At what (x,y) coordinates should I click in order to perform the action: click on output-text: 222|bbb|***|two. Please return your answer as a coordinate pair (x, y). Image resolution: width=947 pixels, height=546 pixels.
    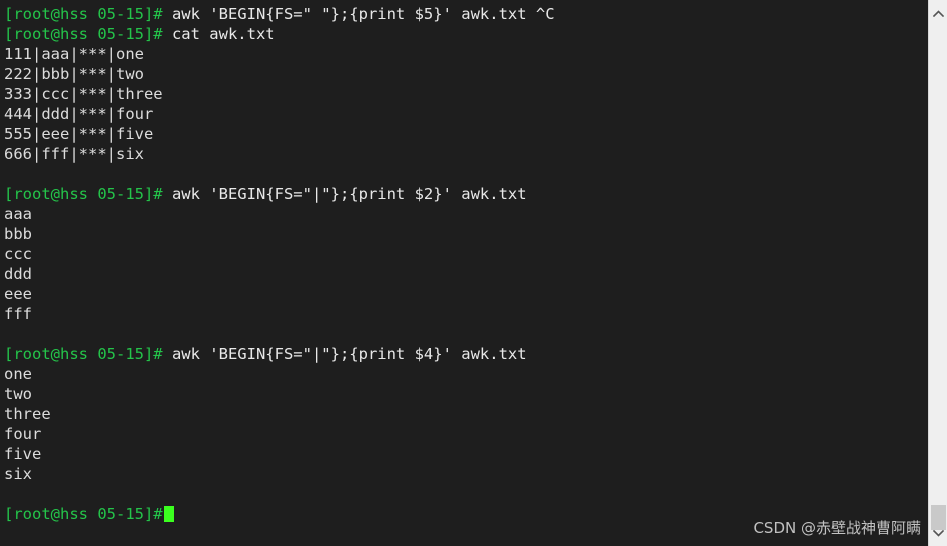
    Looking at the image, I should click on (74, 74).